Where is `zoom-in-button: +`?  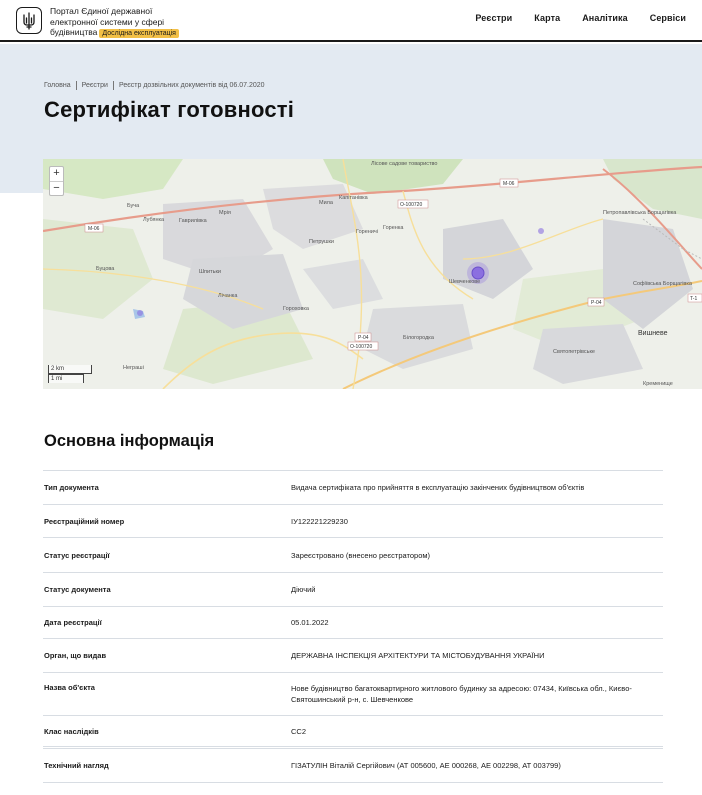
zoom-in-button: + is located at coordinates (56, 174).